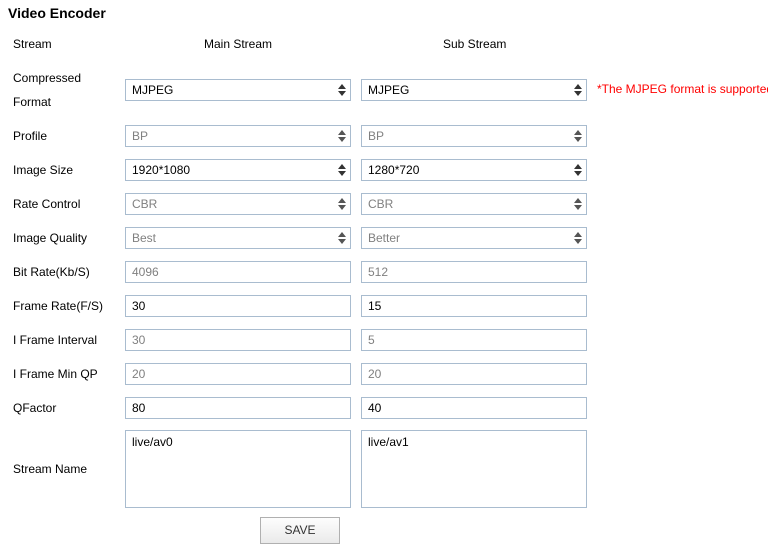 The width and height of the screenshot is (768, 557). What do you see at coordinates (55, 340) in the screenshot?
I see `i-frame-interval-label: I Frame Interval` at bounding box center [55, 340].